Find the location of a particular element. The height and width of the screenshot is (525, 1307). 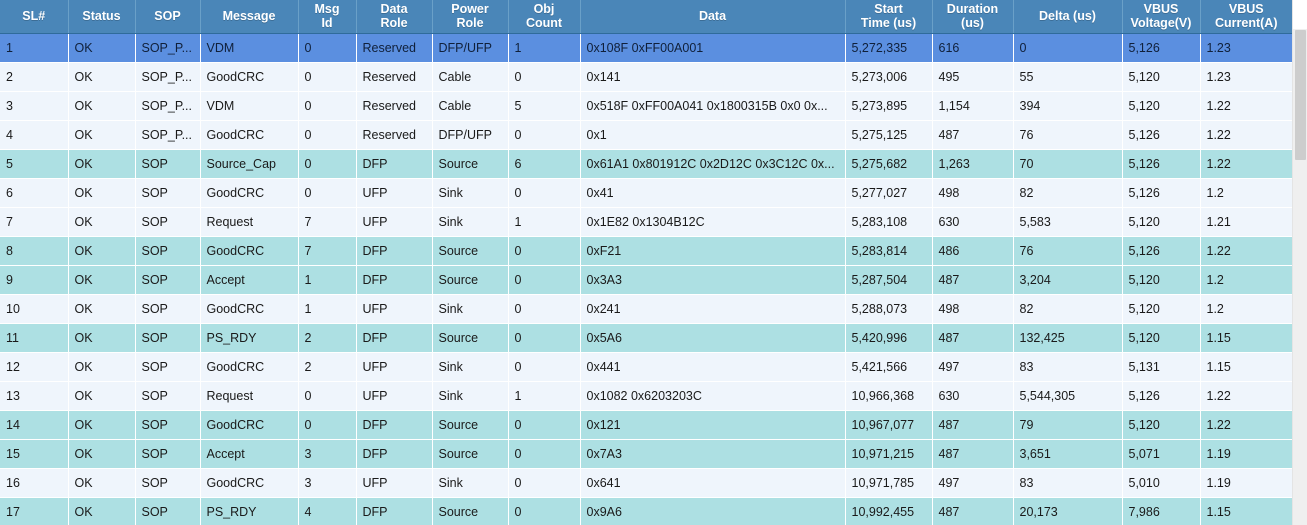

cell-objcount: 5 is located at coordinates (544, 106).